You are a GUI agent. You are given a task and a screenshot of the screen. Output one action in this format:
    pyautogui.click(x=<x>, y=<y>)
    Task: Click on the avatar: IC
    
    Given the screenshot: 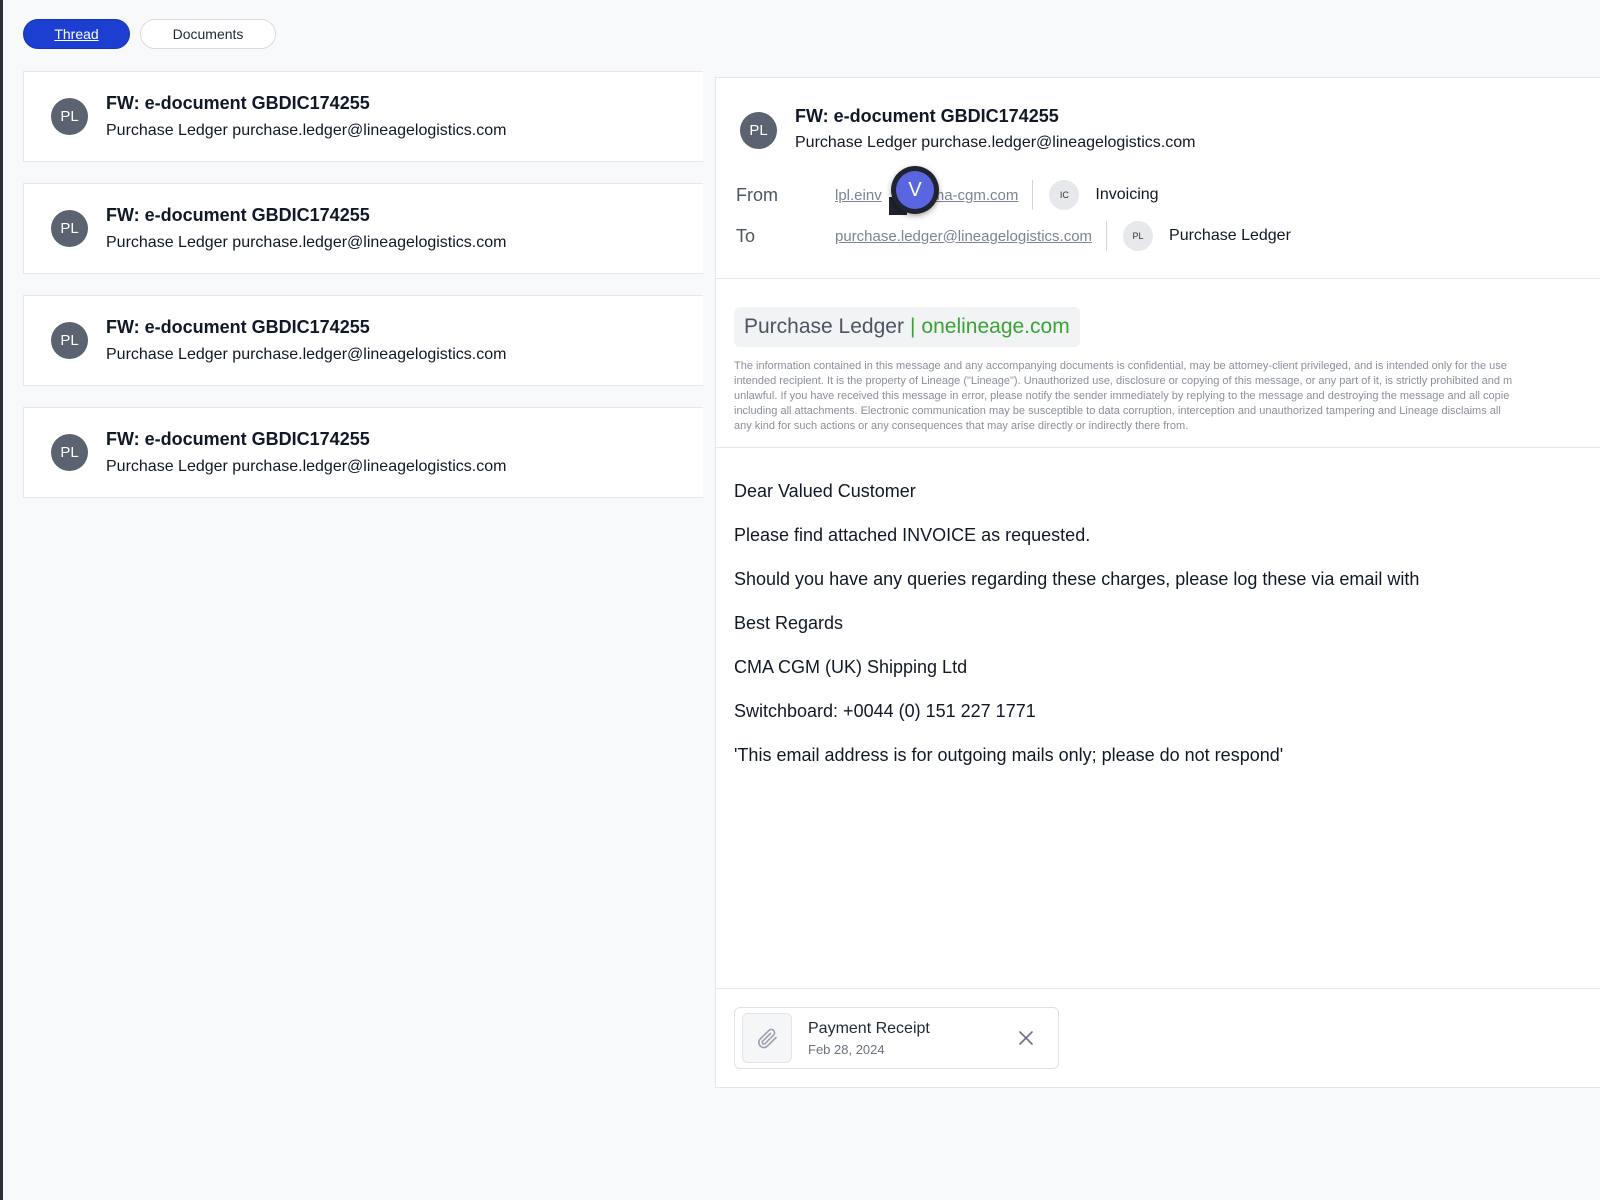 What is the action you would take?
    pyautogui.click(x=1064, y=195)
    